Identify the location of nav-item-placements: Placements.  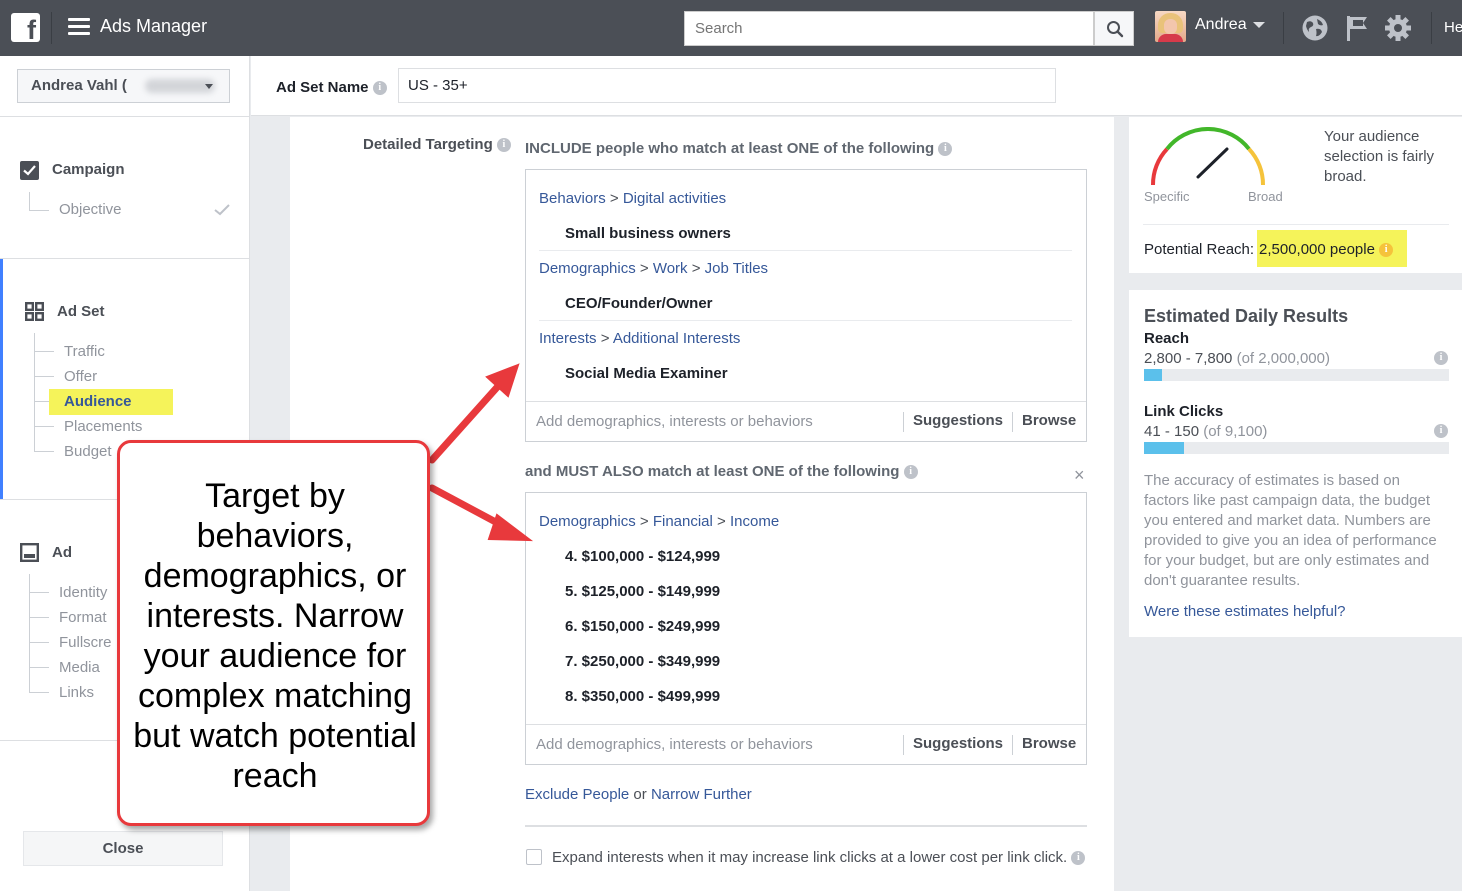
(103, 426).